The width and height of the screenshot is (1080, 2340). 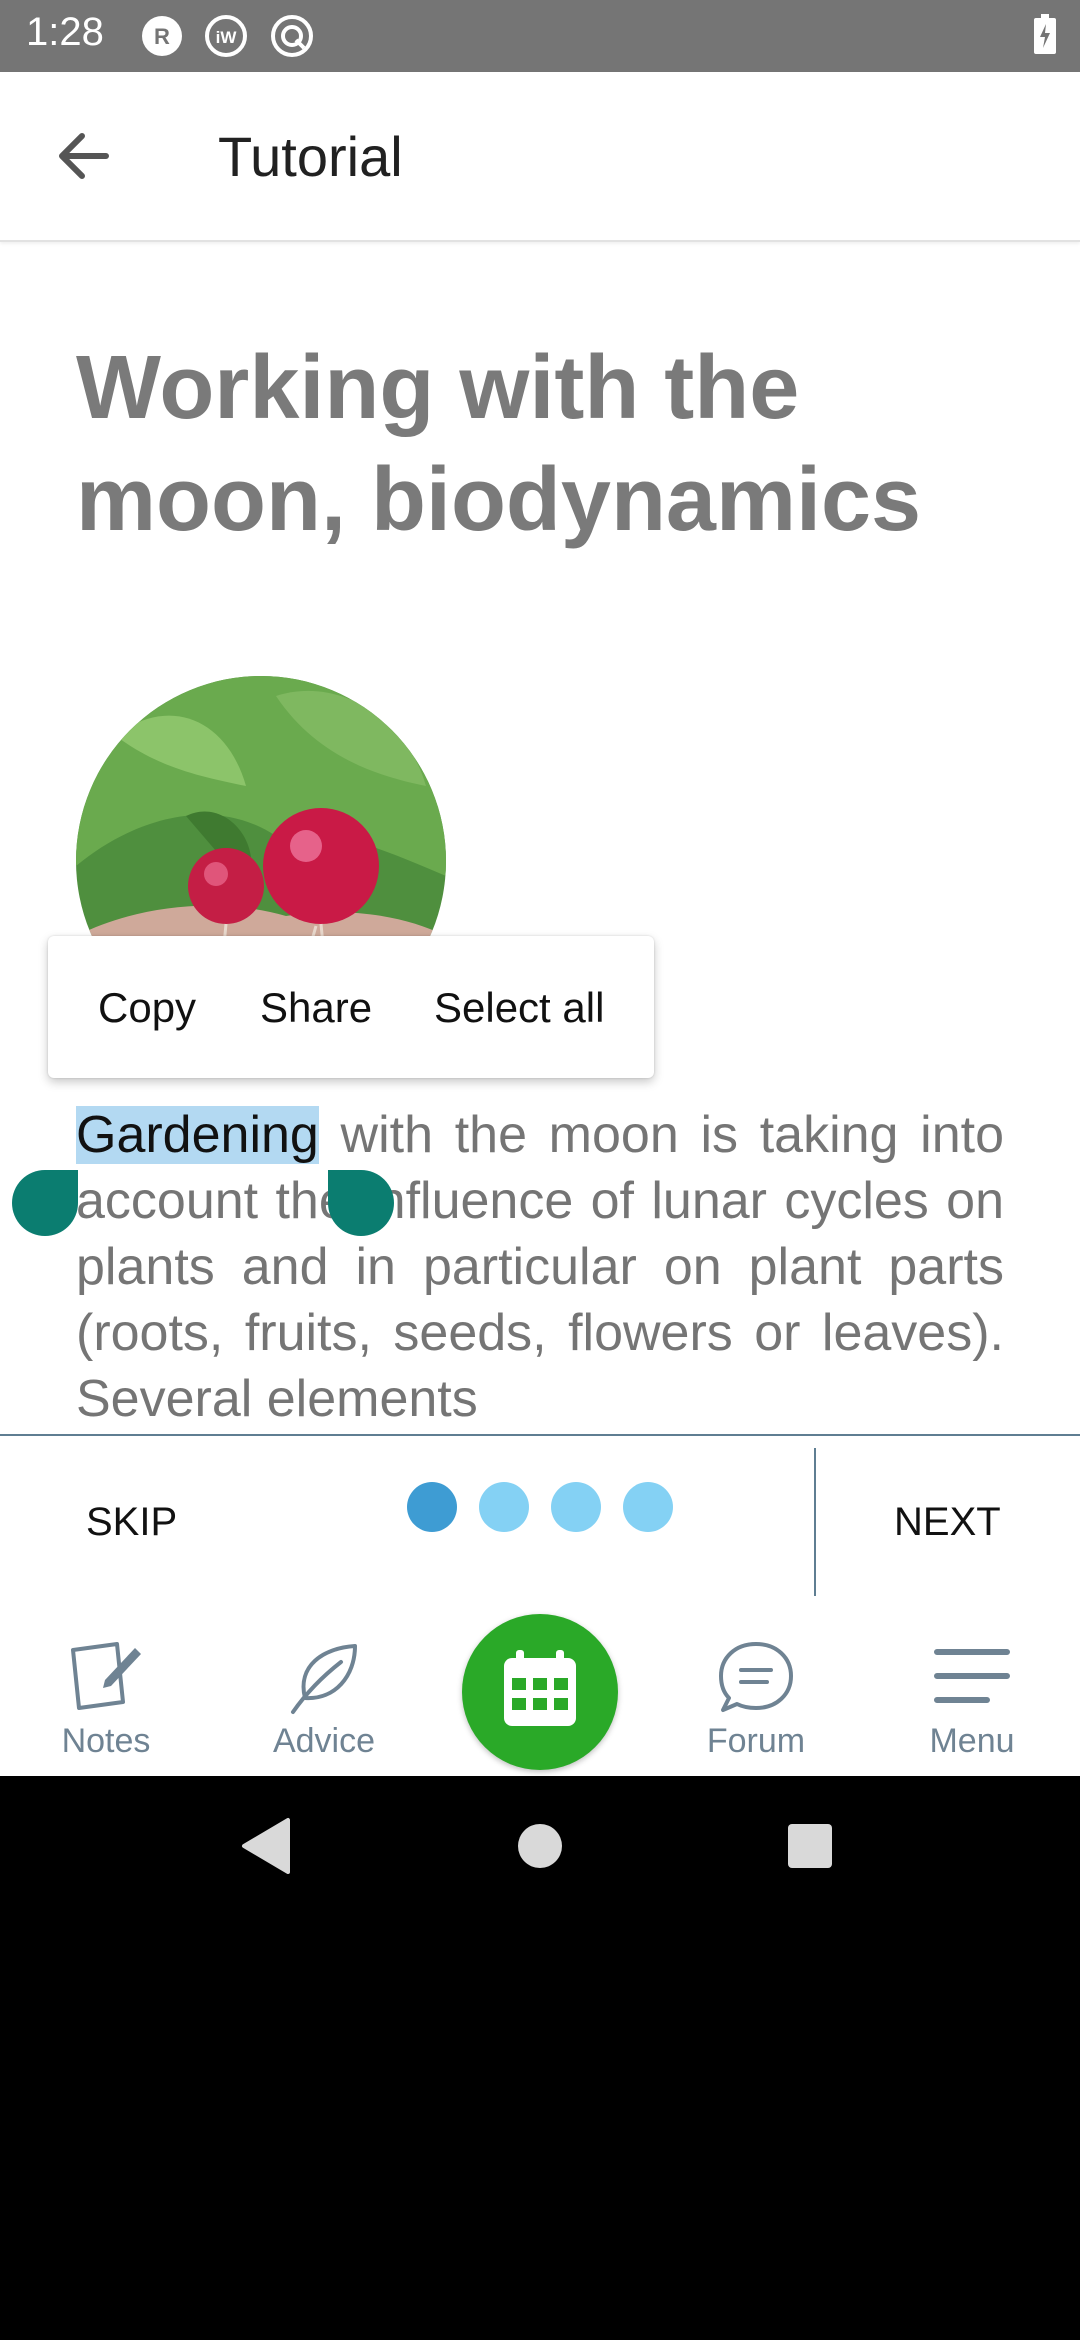 What do you see at coordinates (540, 36) in the screenshot?
I see `status-bar: 1:28 R iW` at bounding box center [540, 36].